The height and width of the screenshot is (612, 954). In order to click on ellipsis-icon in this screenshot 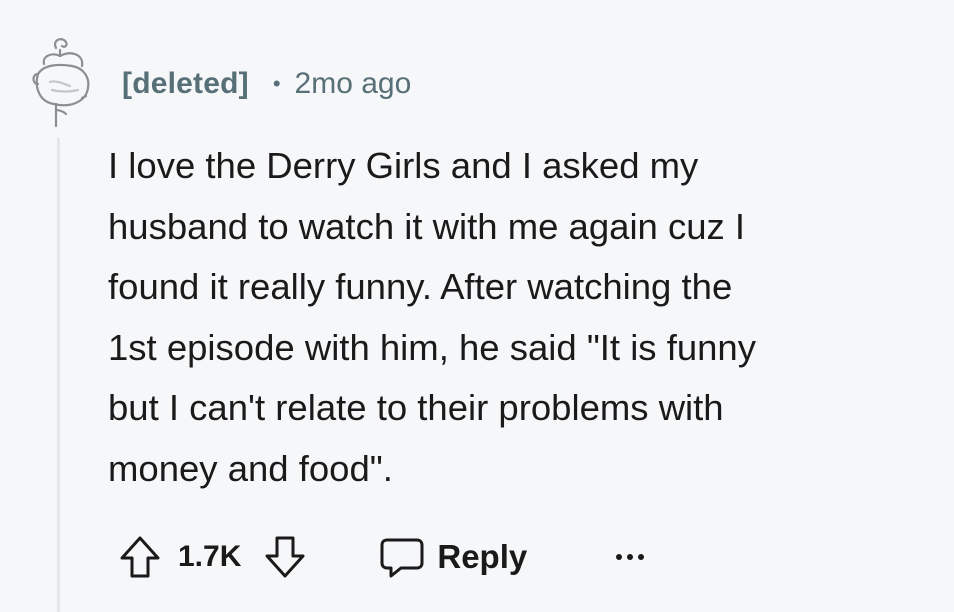, I will do `click(630, 557)`.